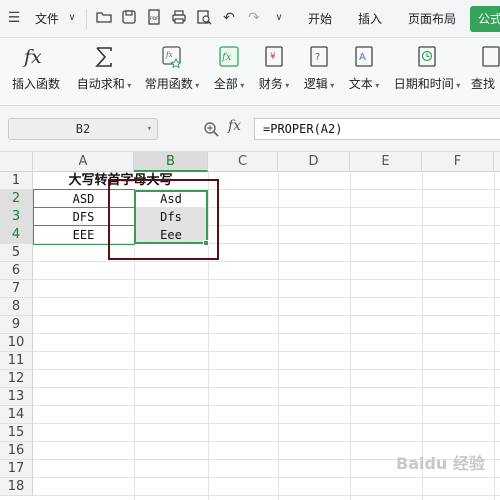 The image size is (500, 500). Describe the element at coordinates (250, 129) in the screenshot. I see `formula-bar: B2 ▾ fx =PROPER(A2)` at that location.